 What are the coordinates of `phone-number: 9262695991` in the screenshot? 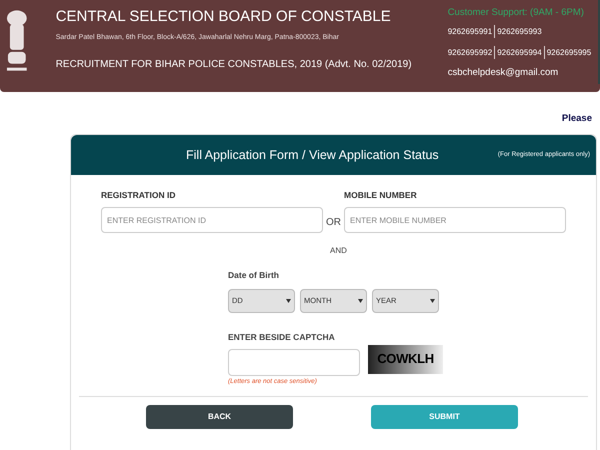 It's located at (470, 32).